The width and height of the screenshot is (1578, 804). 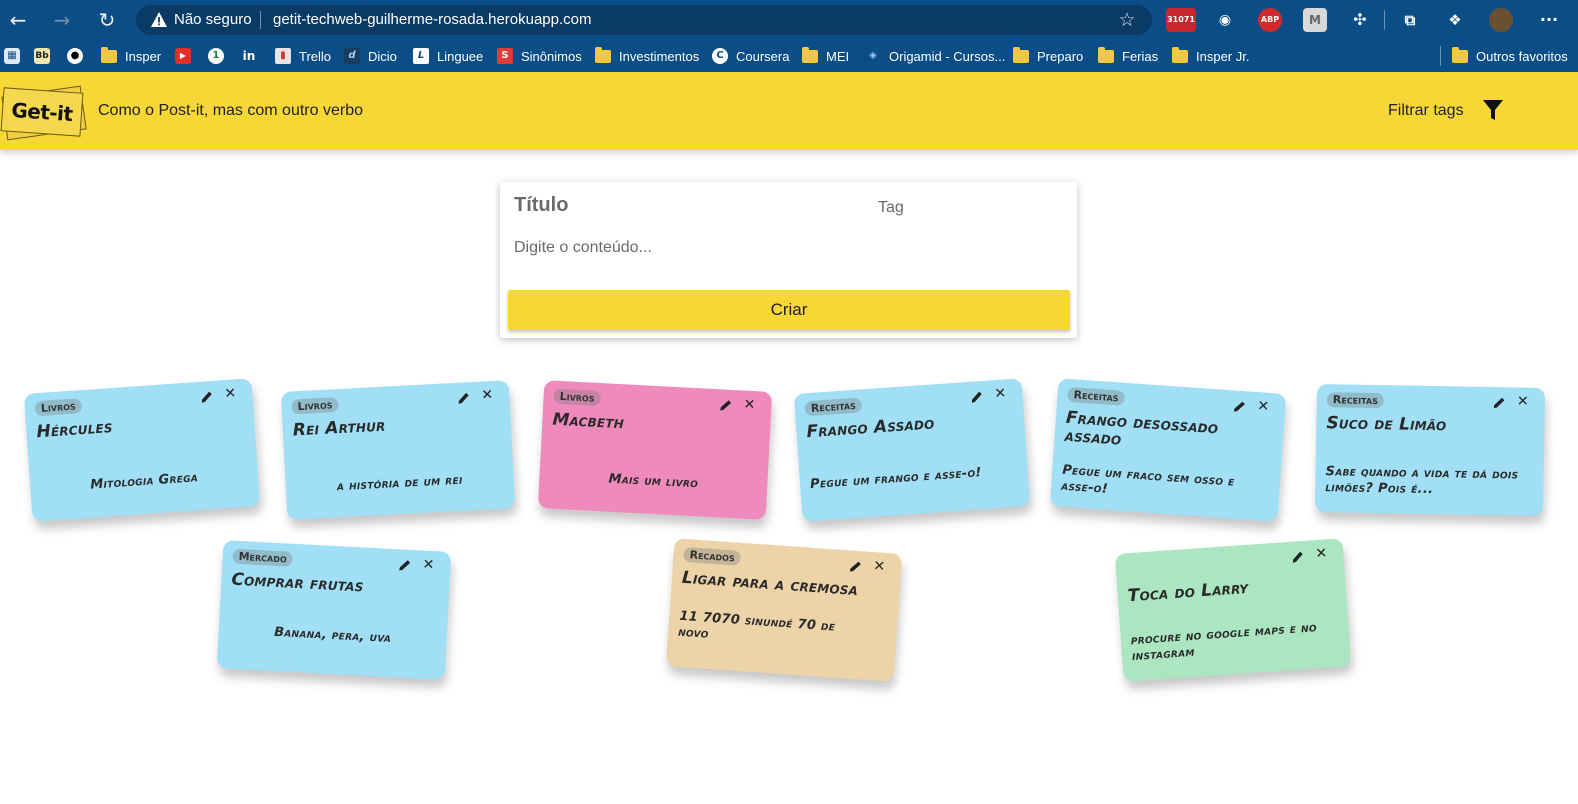 I want to click on linkedin-icon: in, so click(x=249, y=56).